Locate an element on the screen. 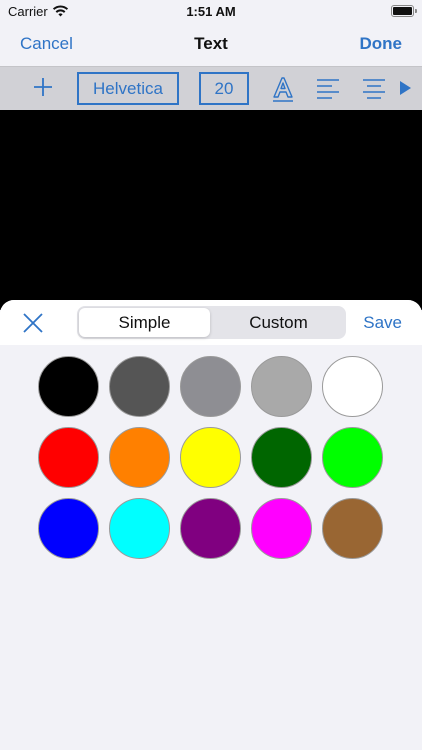  navigation-bar: Cancel Text Done is located at coordinates (211, 45).